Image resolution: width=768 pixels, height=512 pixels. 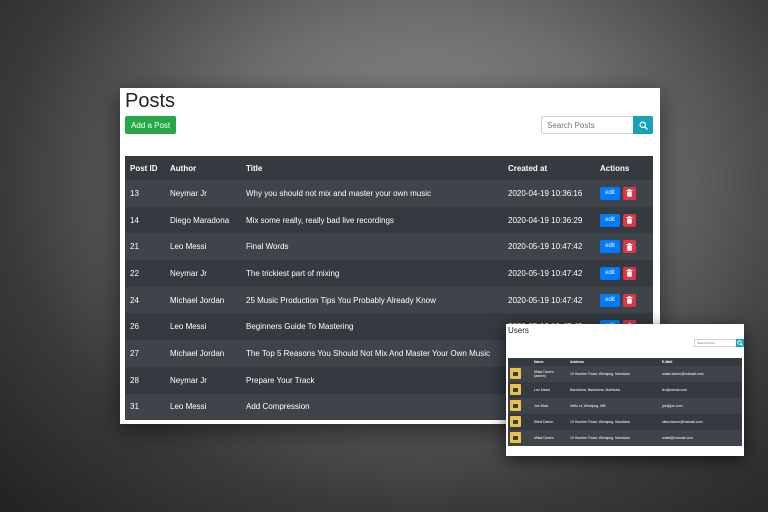 What do you see at coordinates (549, 220) in the screenshot?
I see `cell-created: 2020-04-19 10:36:29` at bounding box center [549, 220].